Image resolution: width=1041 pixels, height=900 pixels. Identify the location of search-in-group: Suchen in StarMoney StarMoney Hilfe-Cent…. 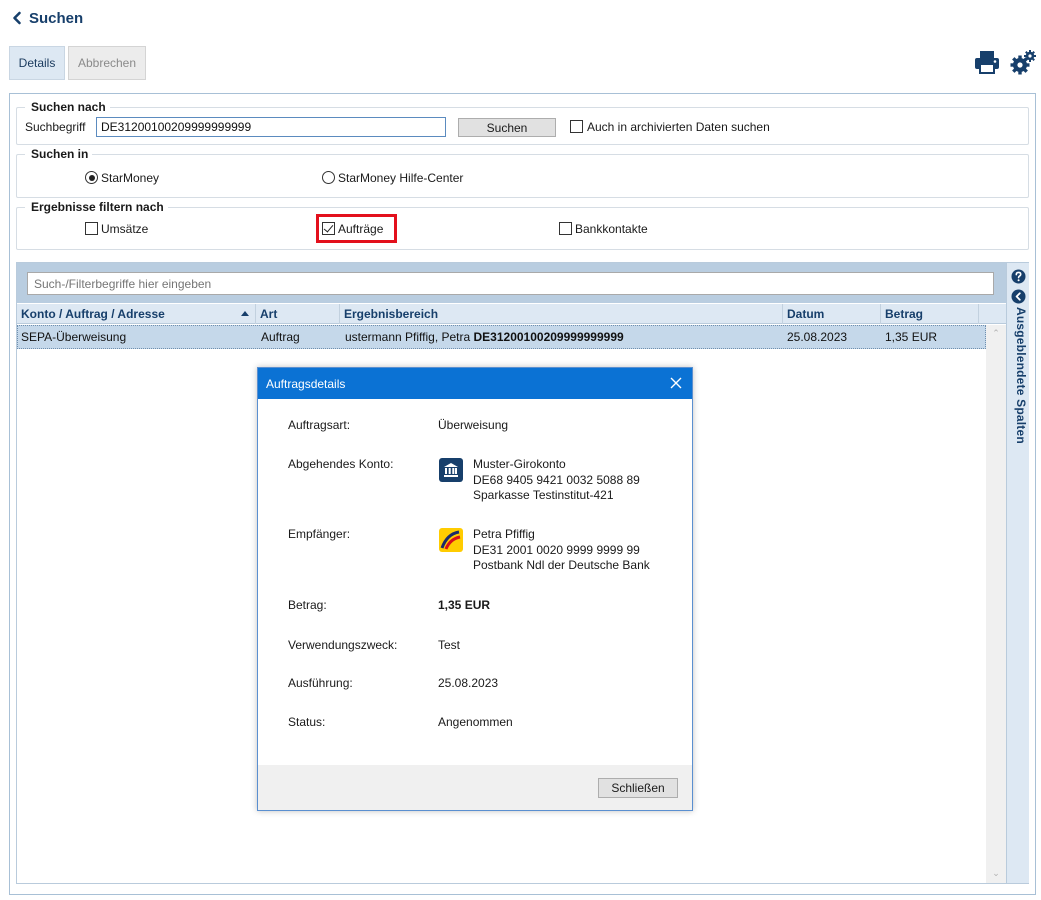
(522, 172).